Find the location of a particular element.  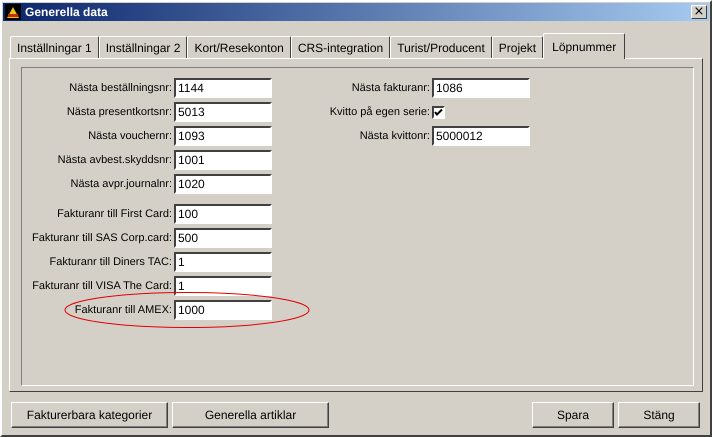

field-label: Kvitto på egen serie: is located at coordinates (379, 112).